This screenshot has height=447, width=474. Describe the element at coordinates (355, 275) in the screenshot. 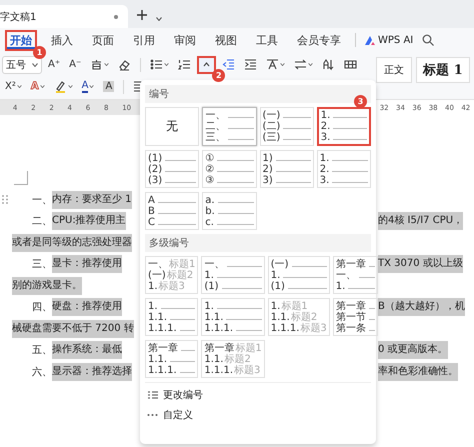

I see `multilevel-option: 第一章 一、 1.` at that location.